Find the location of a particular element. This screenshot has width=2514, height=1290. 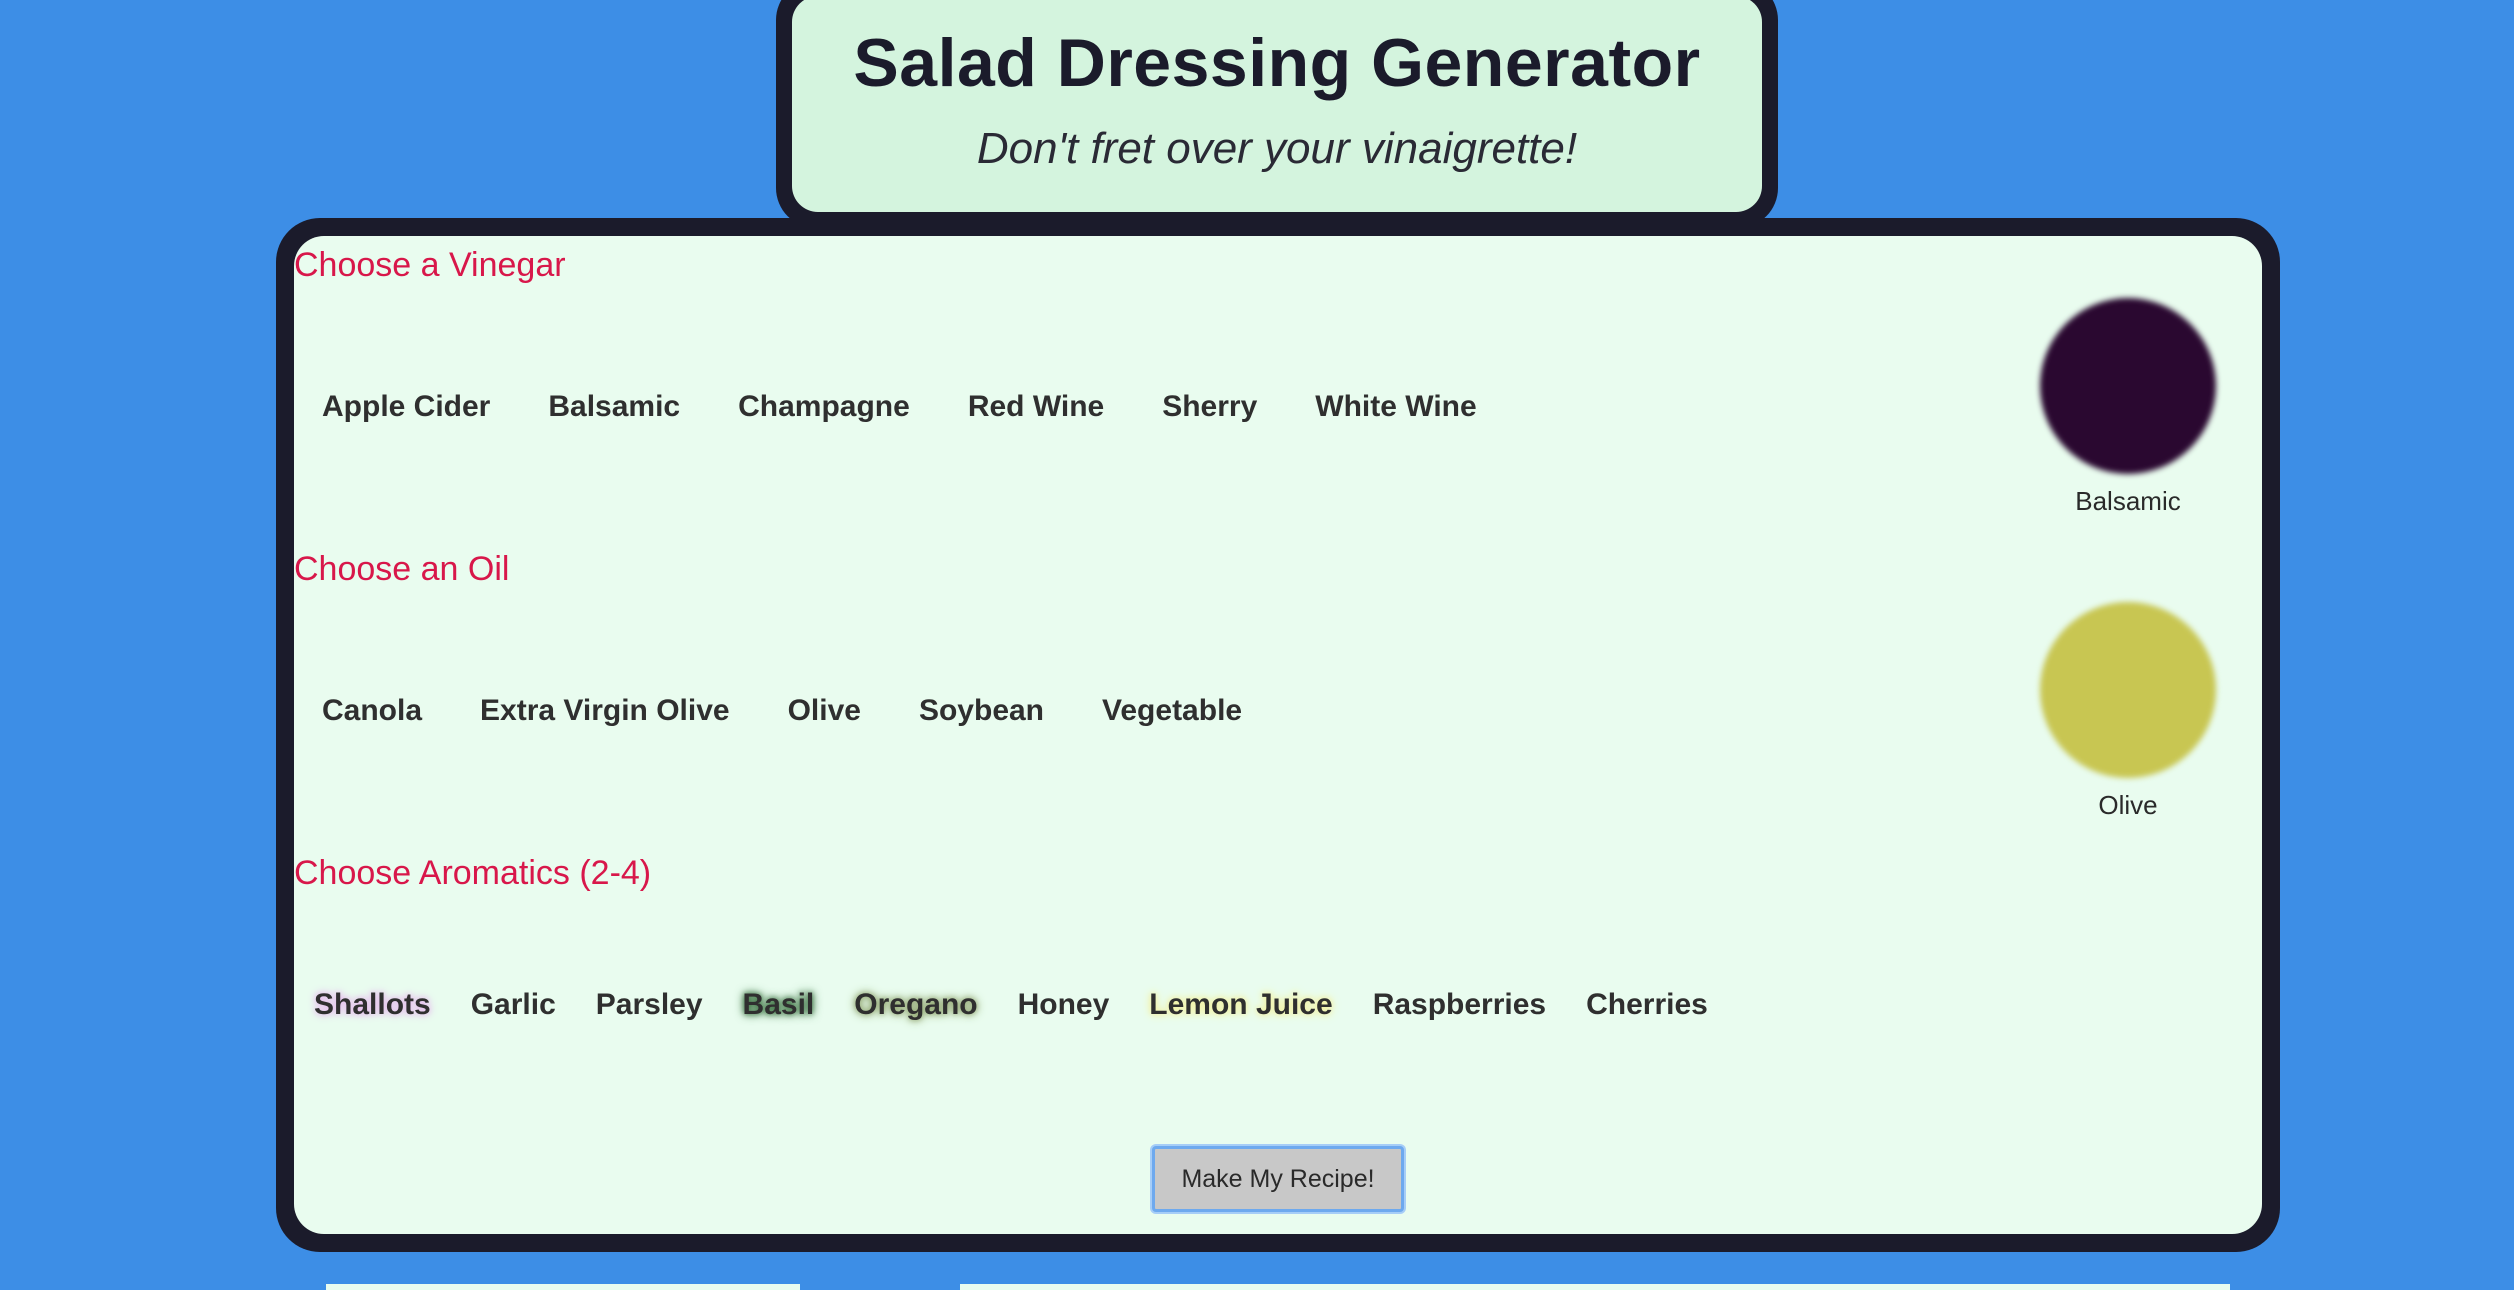

aromatic-option-raspberries: Raspberries is located at coordinates (1459, 1005).